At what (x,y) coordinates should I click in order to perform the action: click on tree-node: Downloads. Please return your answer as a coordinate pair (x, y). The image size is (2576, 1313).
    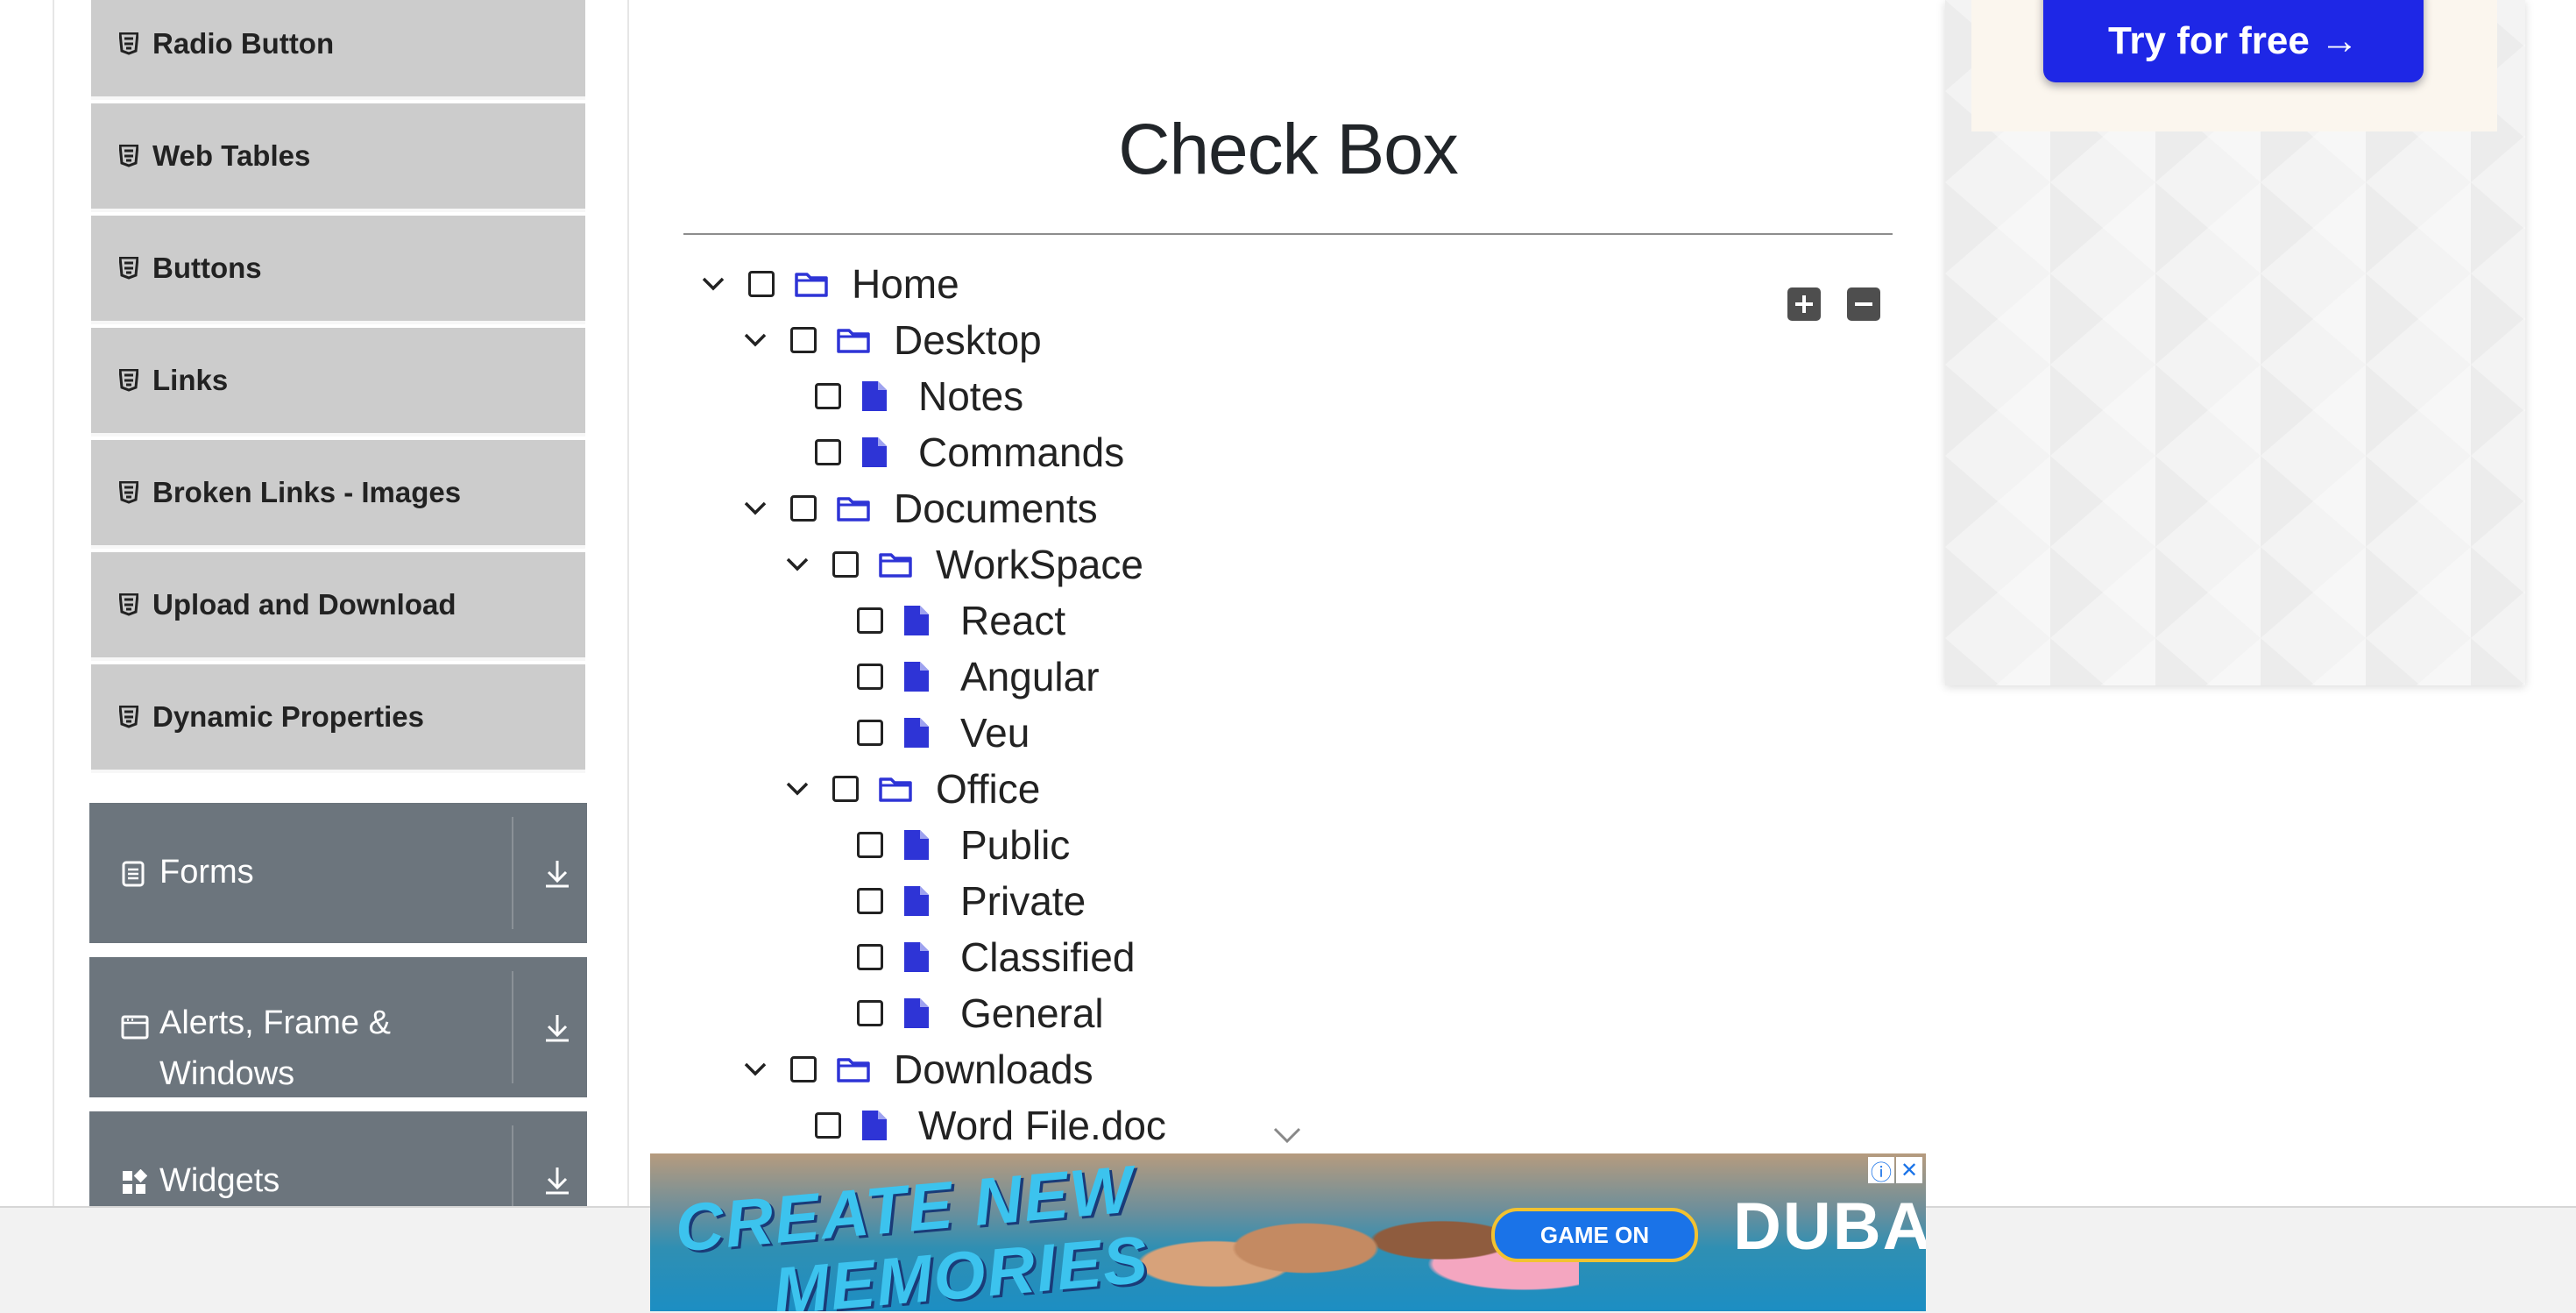
    Looking at the image, I should click on (918, 1069).